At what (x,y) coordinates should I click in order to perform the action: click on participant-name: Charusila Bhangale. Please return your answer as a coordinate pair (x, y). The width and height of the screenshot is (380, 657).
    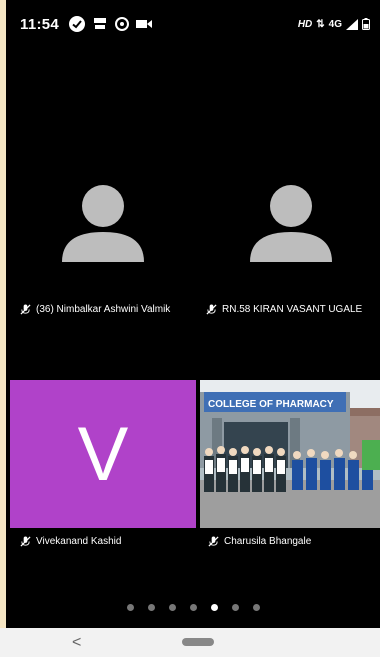
    Looking at the image, I should click on (268, 541).